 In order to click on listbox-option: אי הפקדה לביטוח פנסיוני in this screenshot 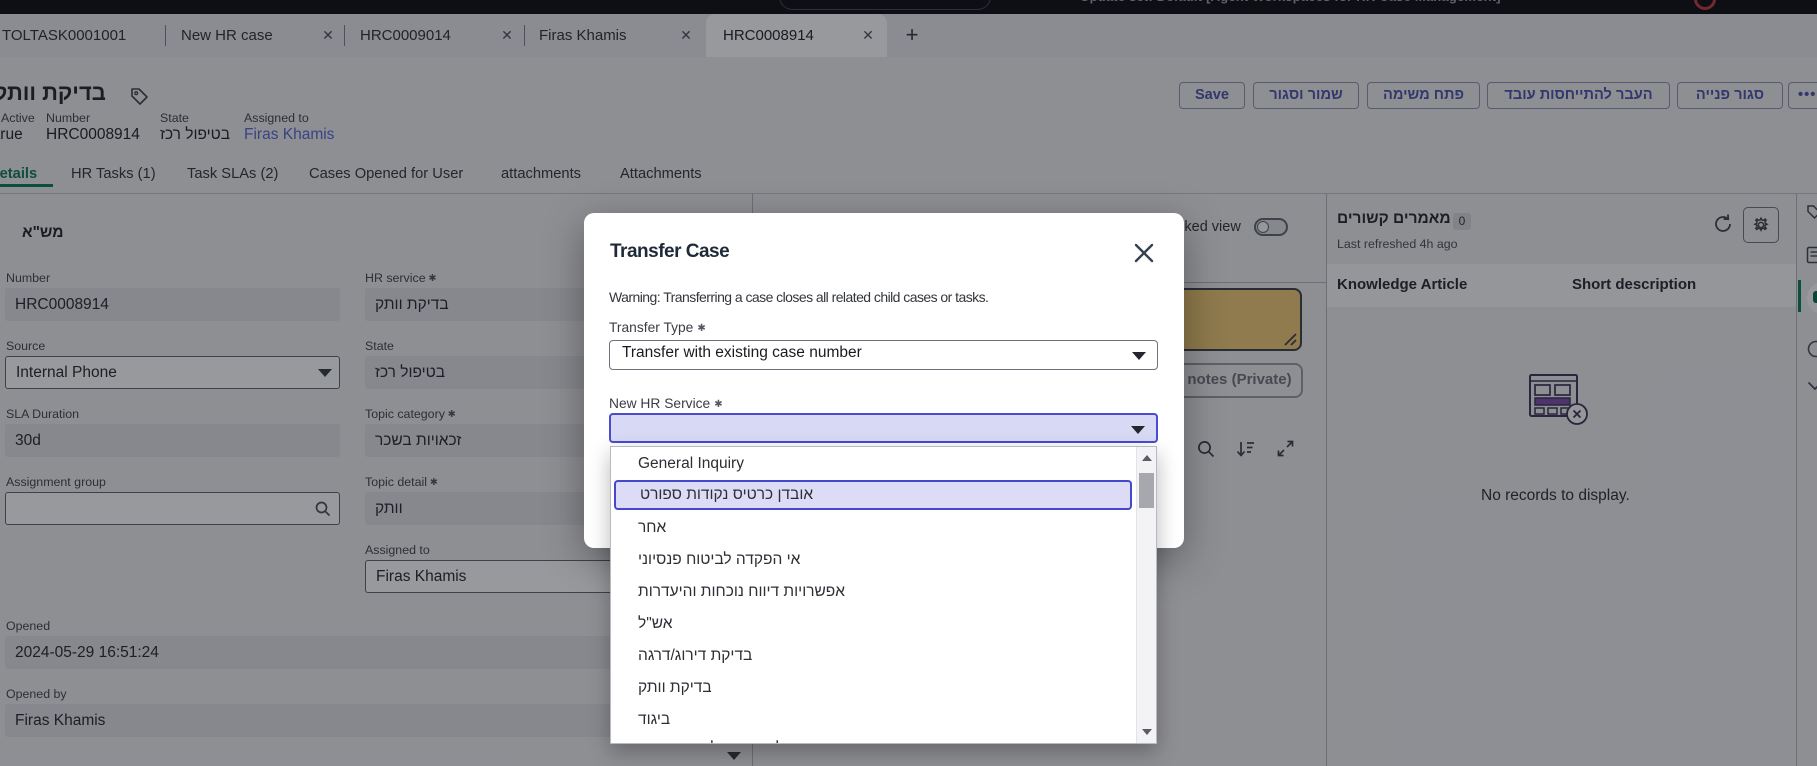, I will do `click(874, 560)`.